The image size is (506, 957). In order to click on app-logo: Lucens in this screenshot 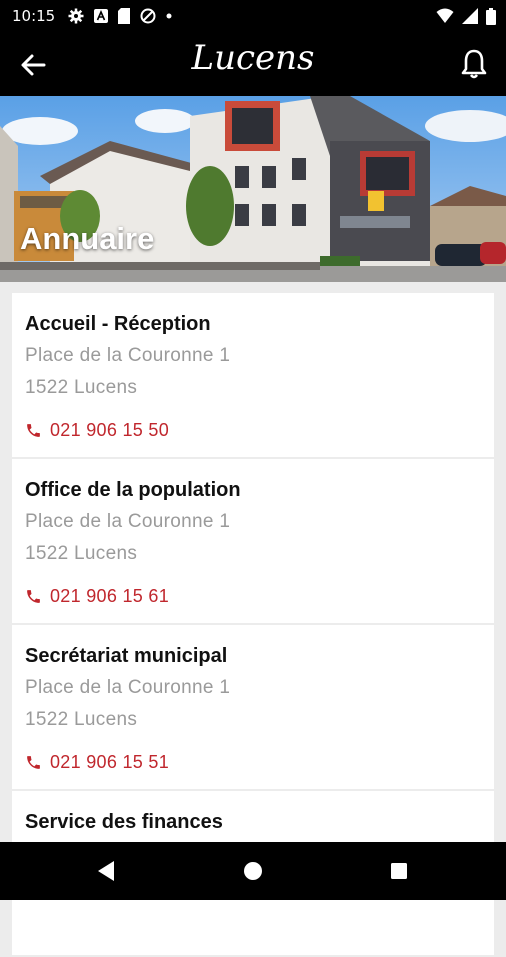, I will do `click(253, 58)`.